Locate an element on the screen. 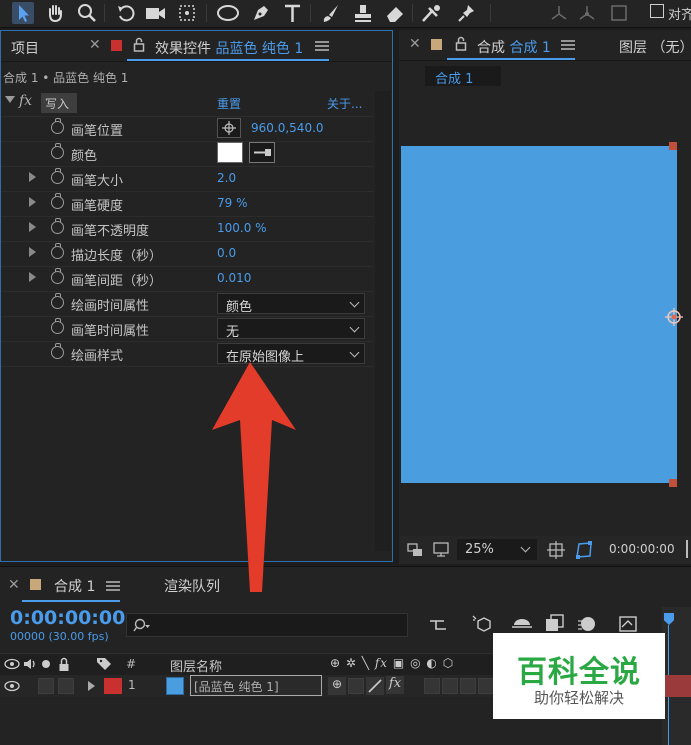 Image resolution: width=691 pixels, height=745 pixels. playhead is located at coordinates (669, 619).